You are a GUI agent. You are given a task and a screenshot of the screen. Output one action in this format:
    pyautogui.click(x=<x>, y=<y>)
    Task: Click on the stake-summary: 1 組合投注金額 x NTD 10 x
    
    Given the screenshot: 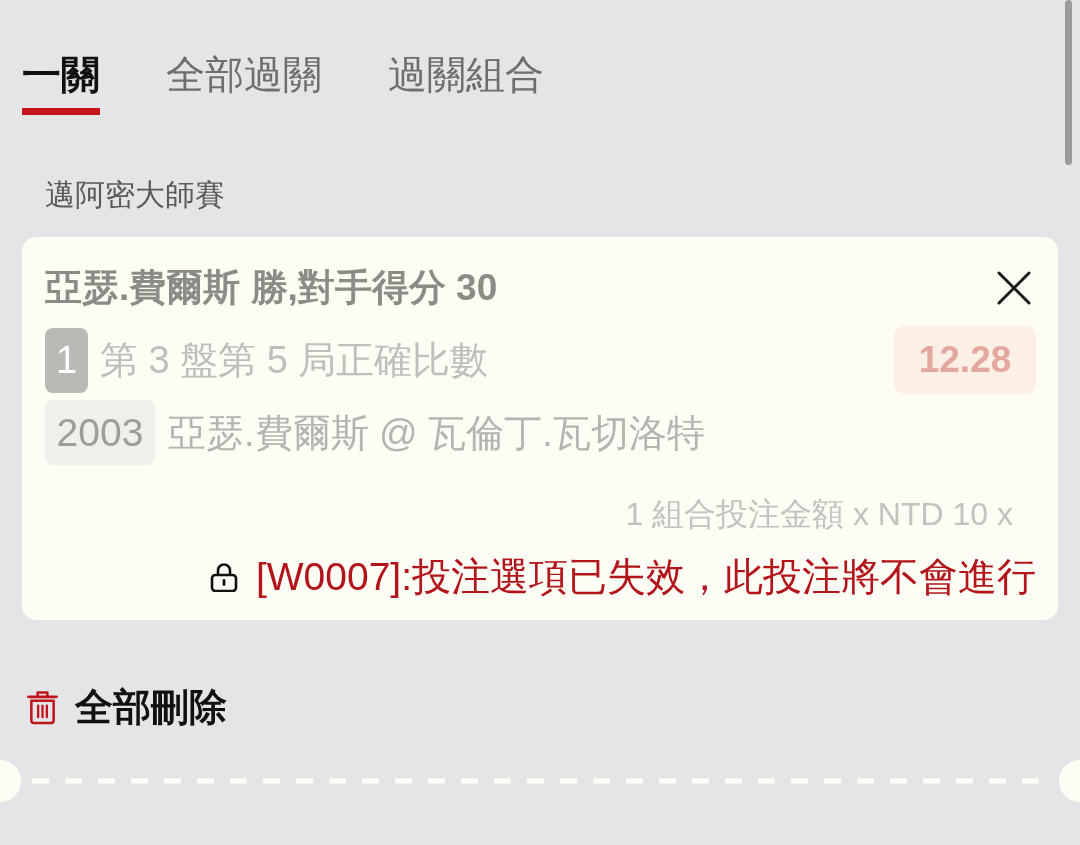 What is the action you would take?
    pyautogui.click(x=819, y=514)
    